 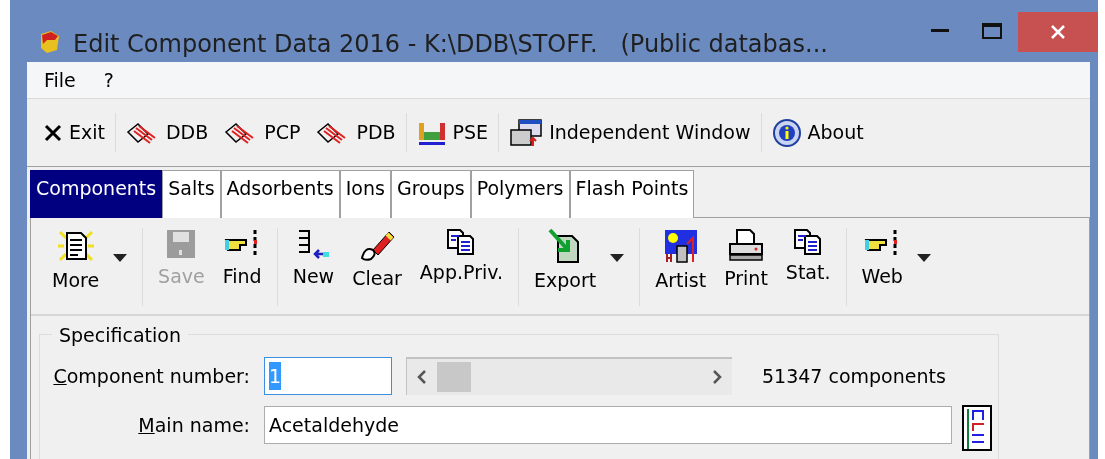 I want to click on windows-icon, so click(x=526, y=132).